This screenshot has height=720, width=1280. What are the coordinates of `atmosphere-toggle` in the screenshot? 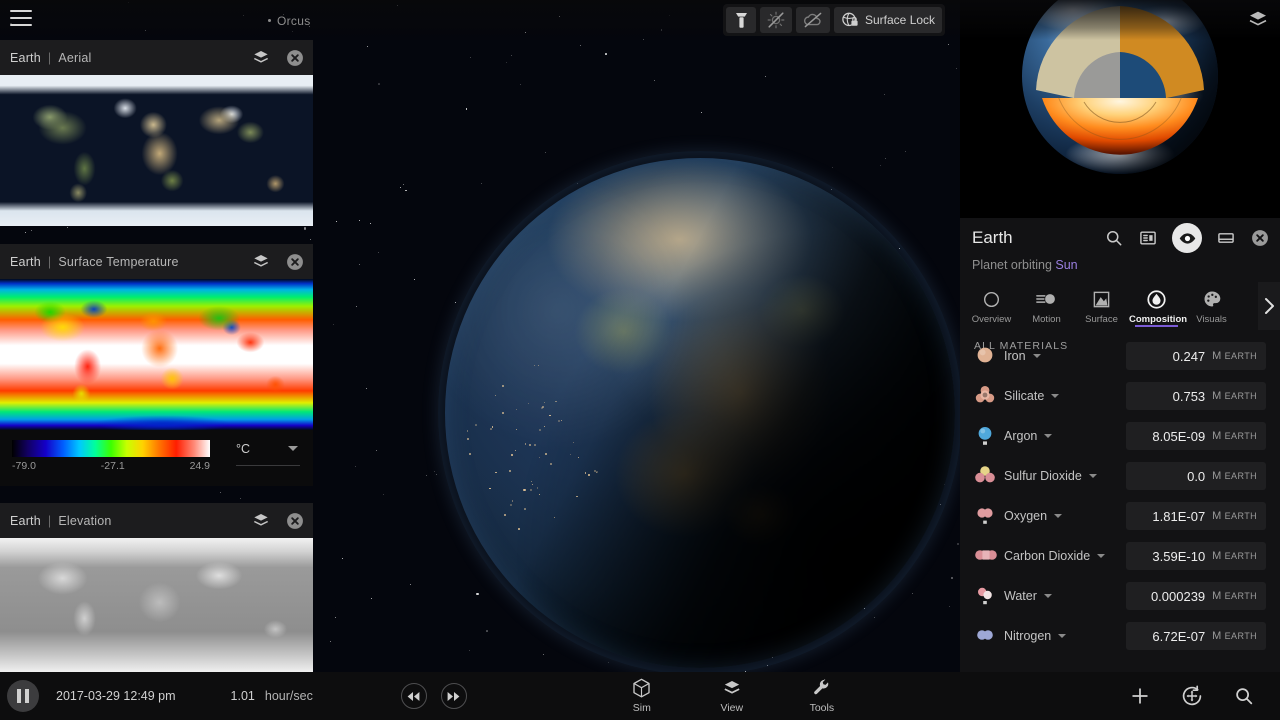 It's located at (776, 20).